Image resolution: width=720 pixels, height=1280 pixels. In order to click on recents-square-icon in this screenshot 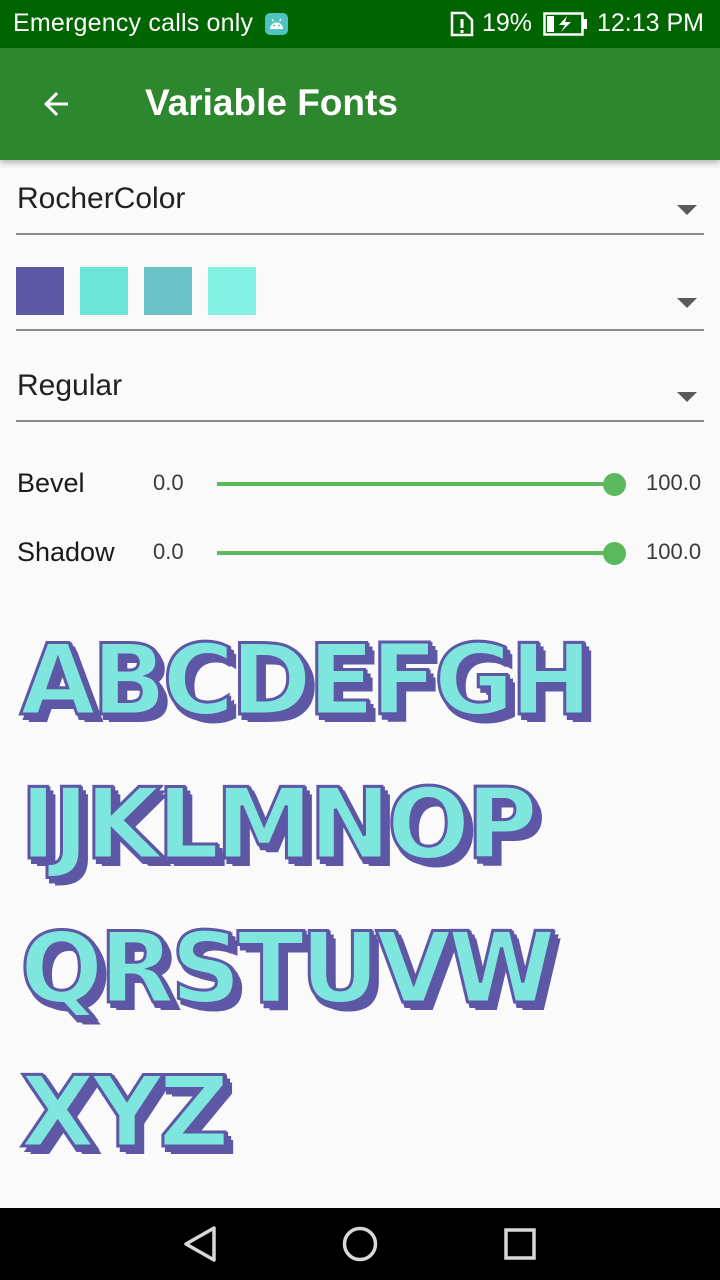, I will do `click(520, 1244)`.